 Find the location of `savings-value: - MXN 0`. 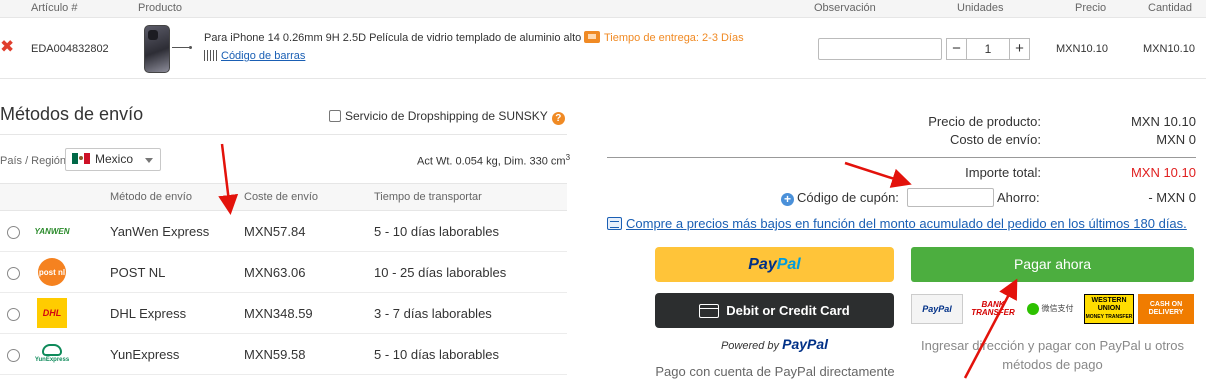

savings-value: - MXN 0 is located at coordinates (1172, 197).